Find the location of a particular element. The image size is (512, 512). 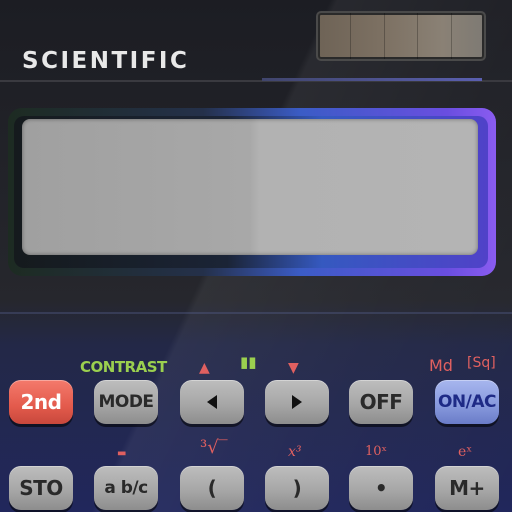

fraction-label: a b/c is located at coordinates (126, 488).